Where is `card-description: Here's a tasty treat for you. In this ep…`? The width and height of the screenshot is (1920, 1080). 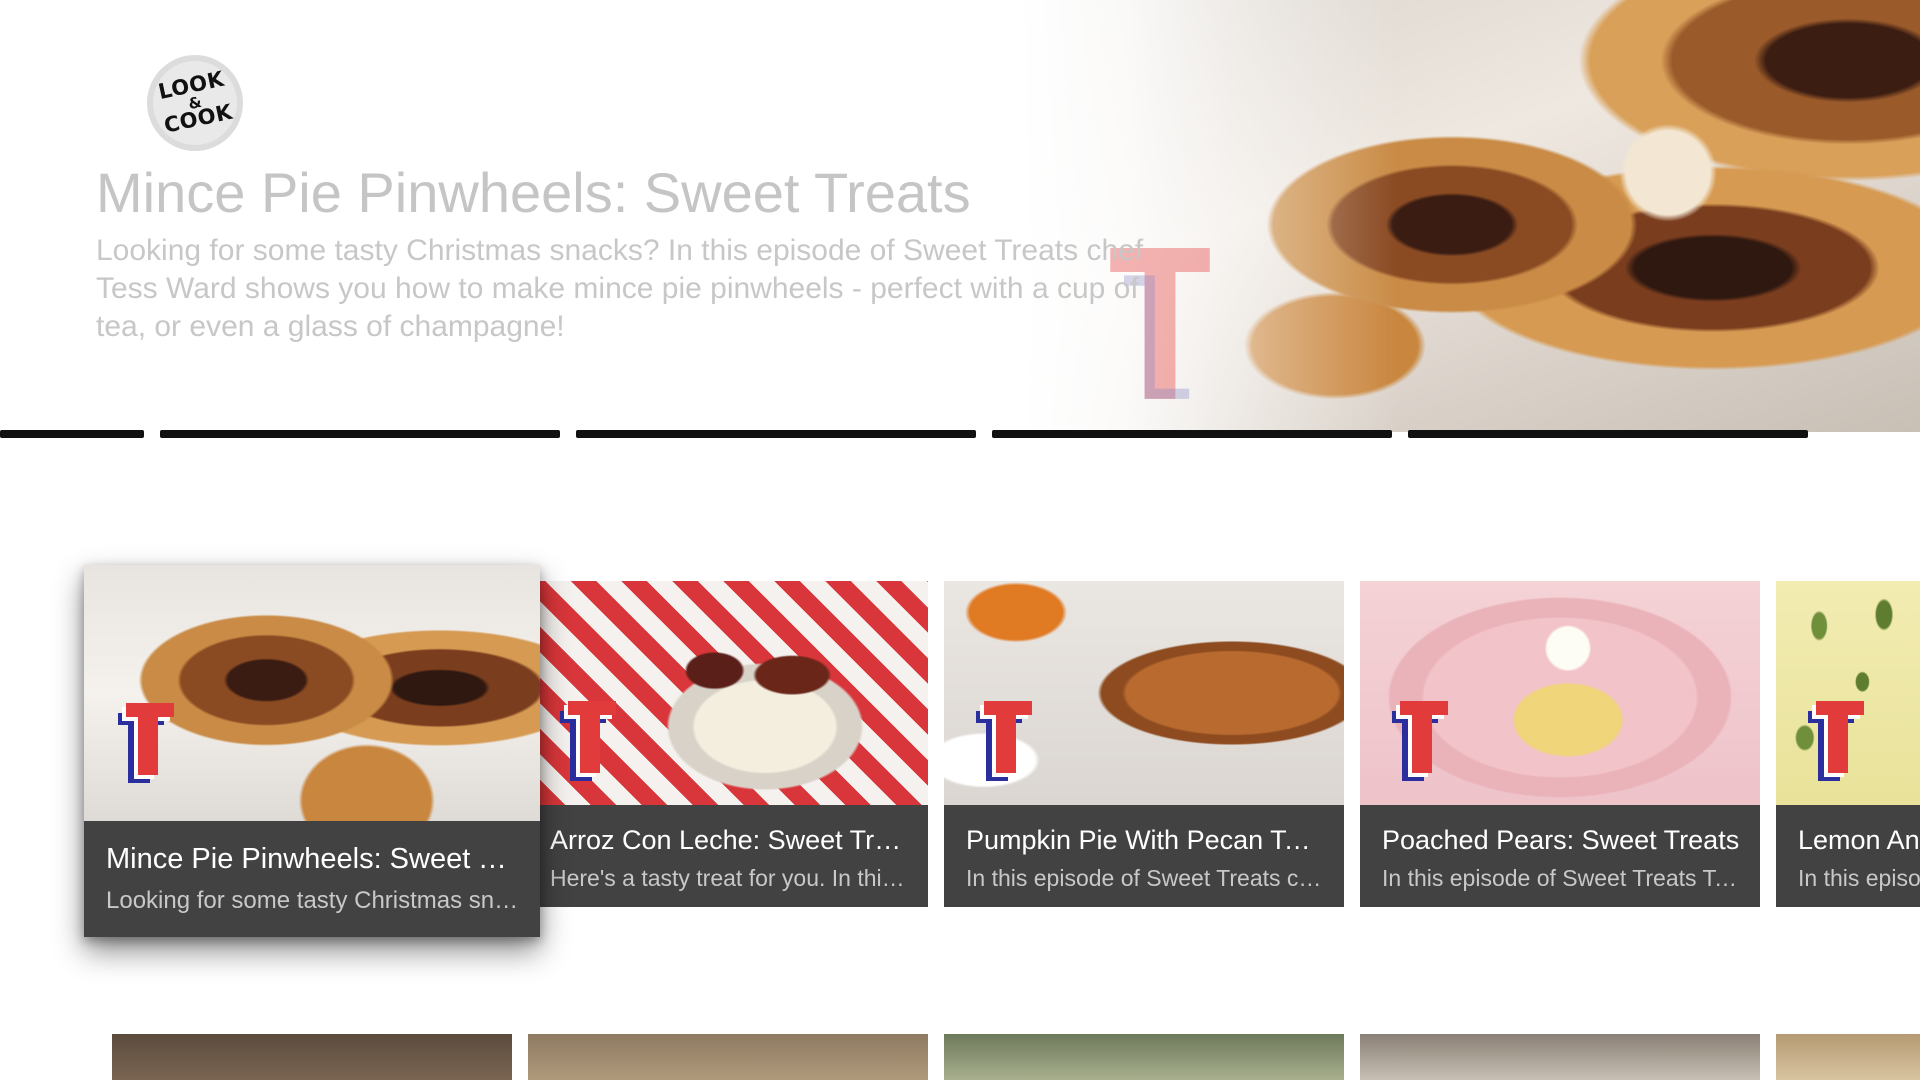
card-description: Here's a tasty treat for you. In this ep… is located at coordinates (733, 878).